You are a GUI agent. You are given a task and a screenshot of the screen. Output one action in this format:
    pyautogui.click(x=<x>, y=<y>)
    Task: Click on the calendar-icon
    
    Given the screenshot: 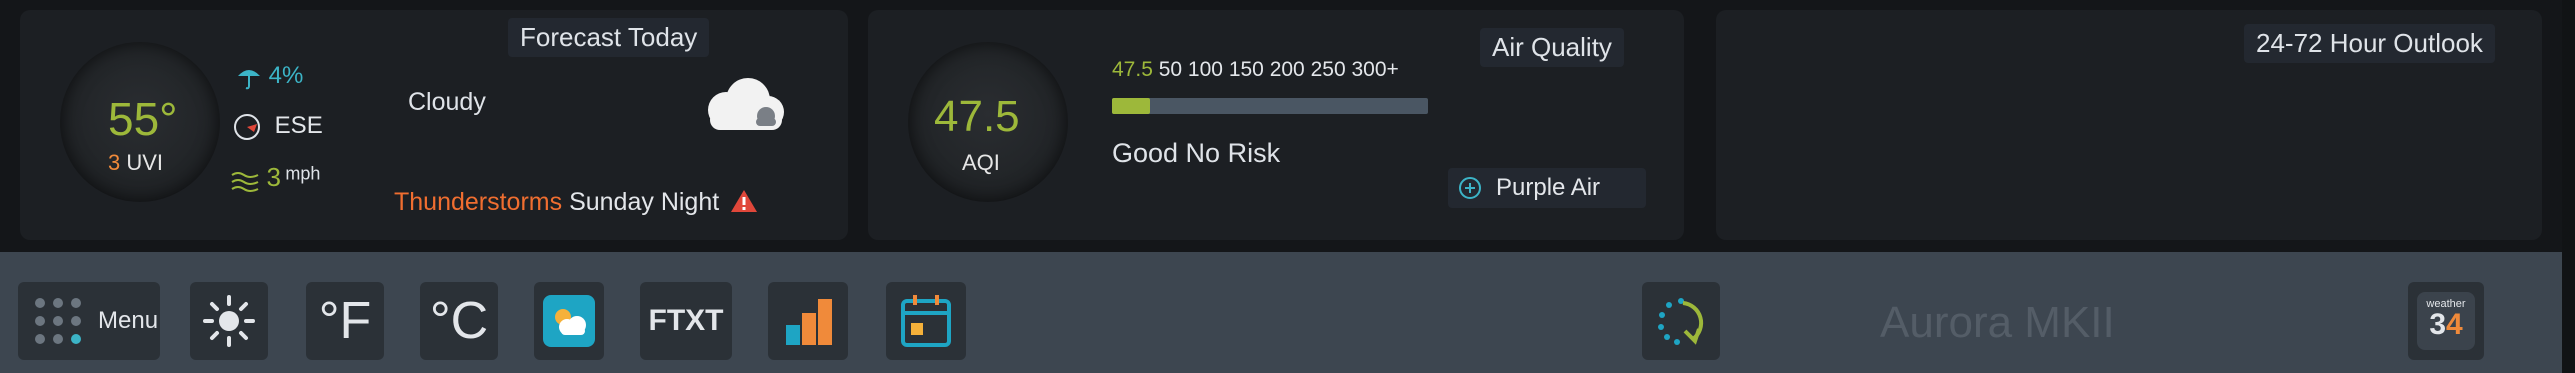 What is the action you would take?
    pyautogui.click(x=926, y=321)
    